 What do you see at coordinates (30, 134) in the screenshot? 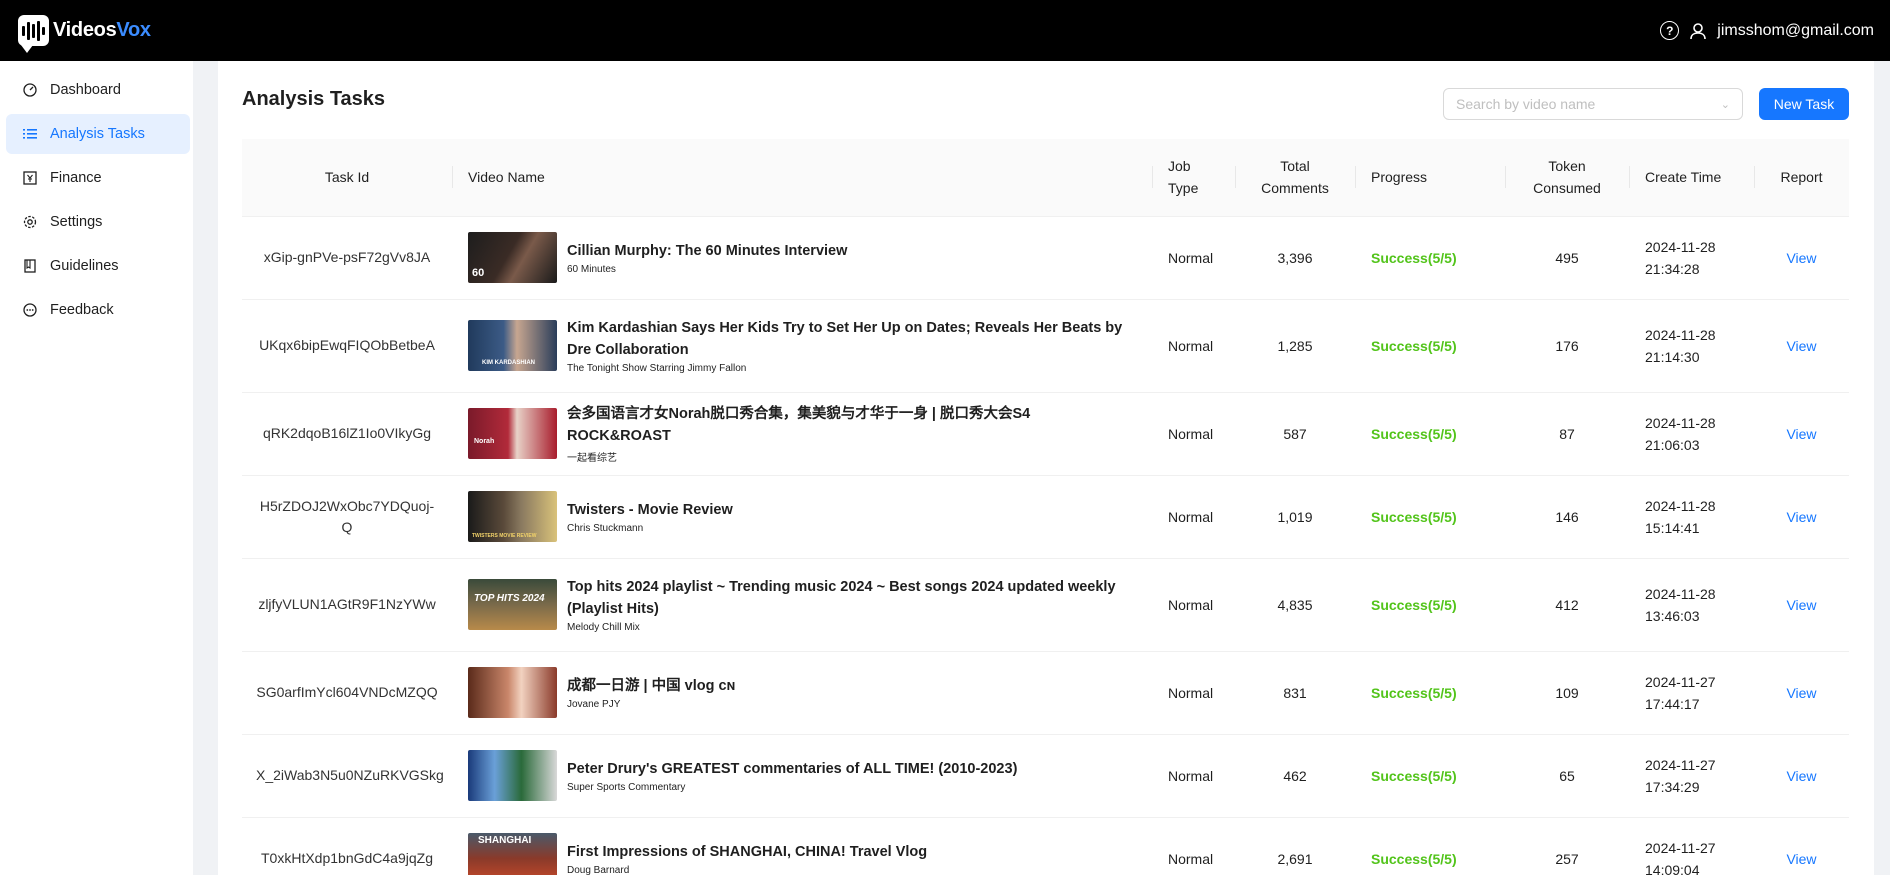
I see `list-icon` at bounding box center [30, 134].